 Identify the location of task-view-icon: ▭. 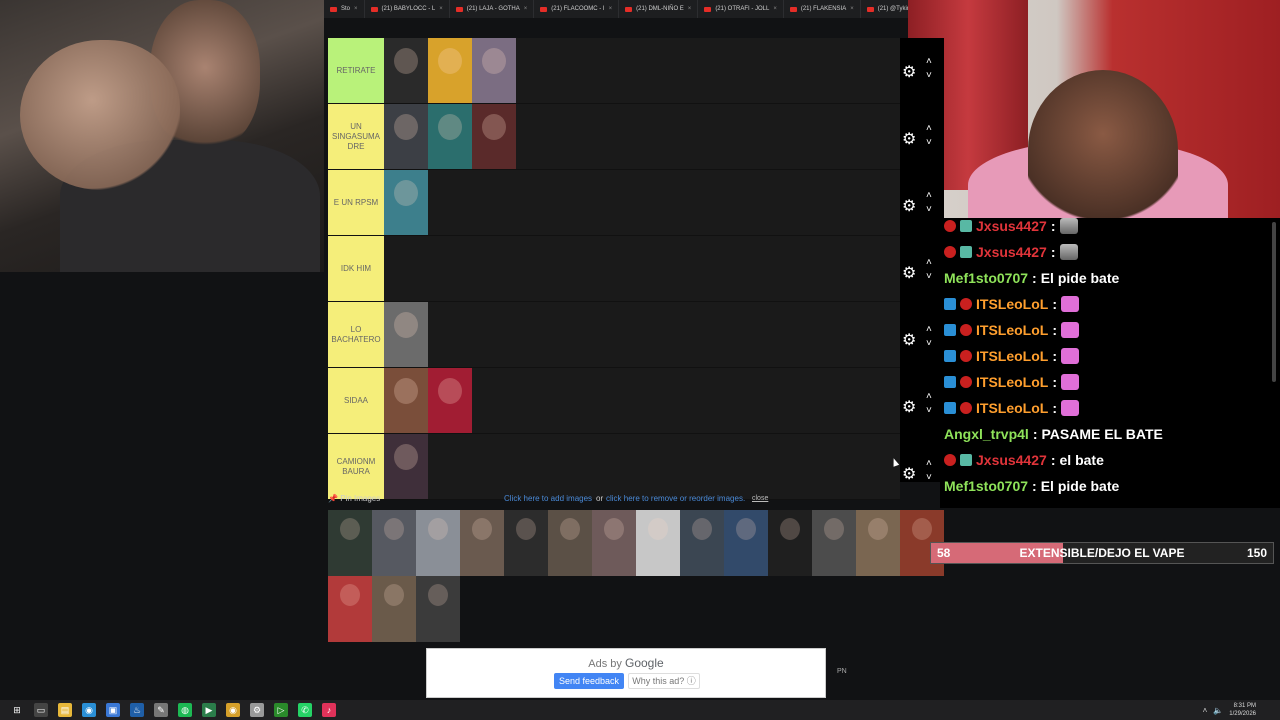
(41, 710).